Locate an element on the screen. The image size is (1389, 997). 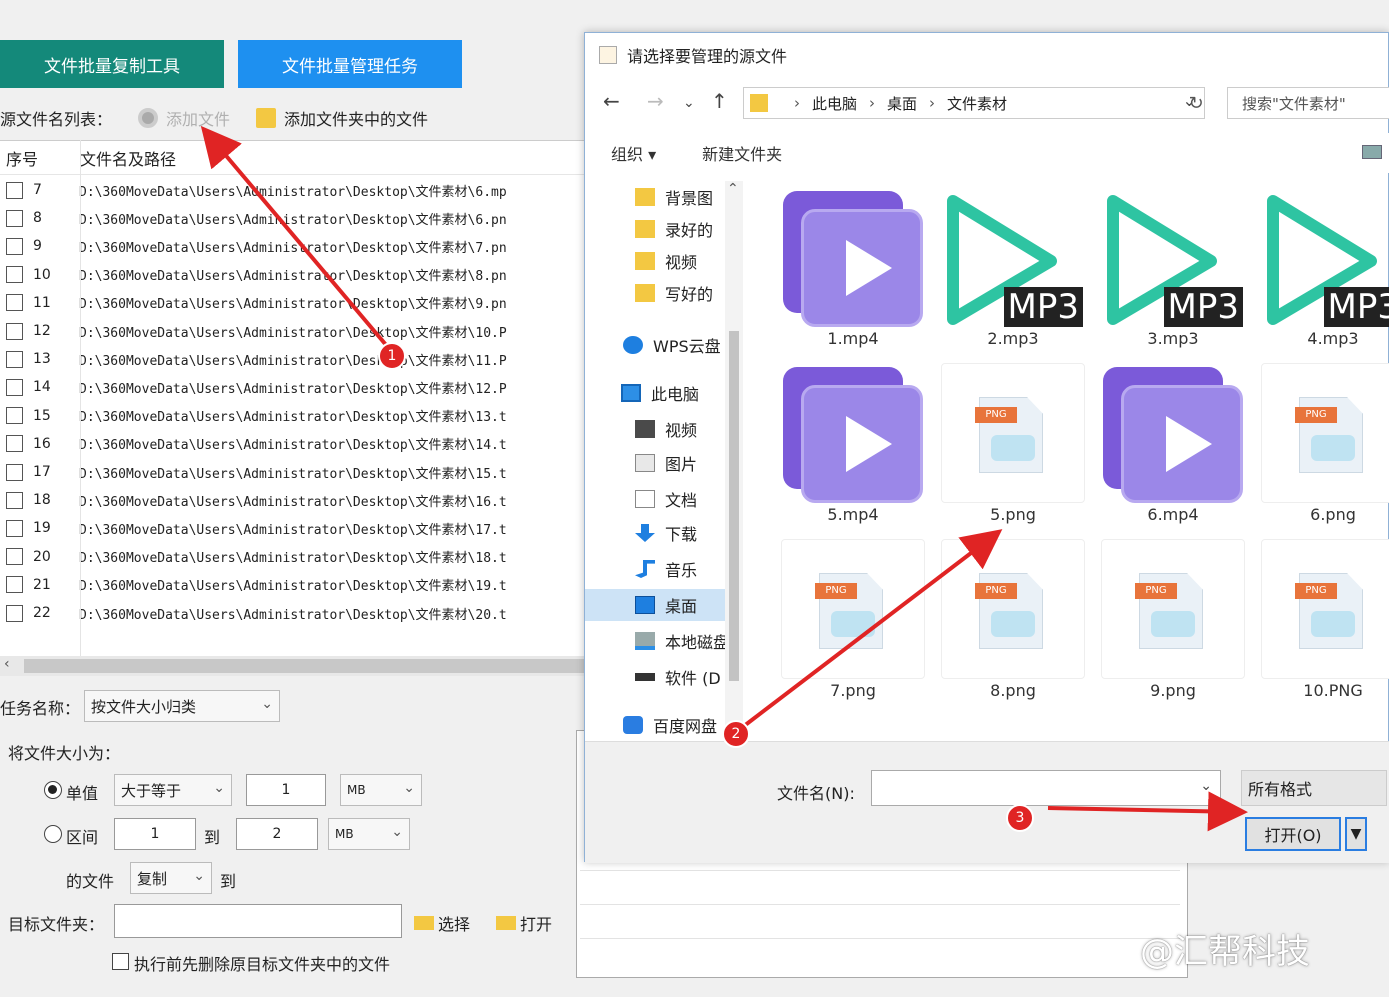
annotation-badge-3: 3 is located at coordinates (1020, 818).